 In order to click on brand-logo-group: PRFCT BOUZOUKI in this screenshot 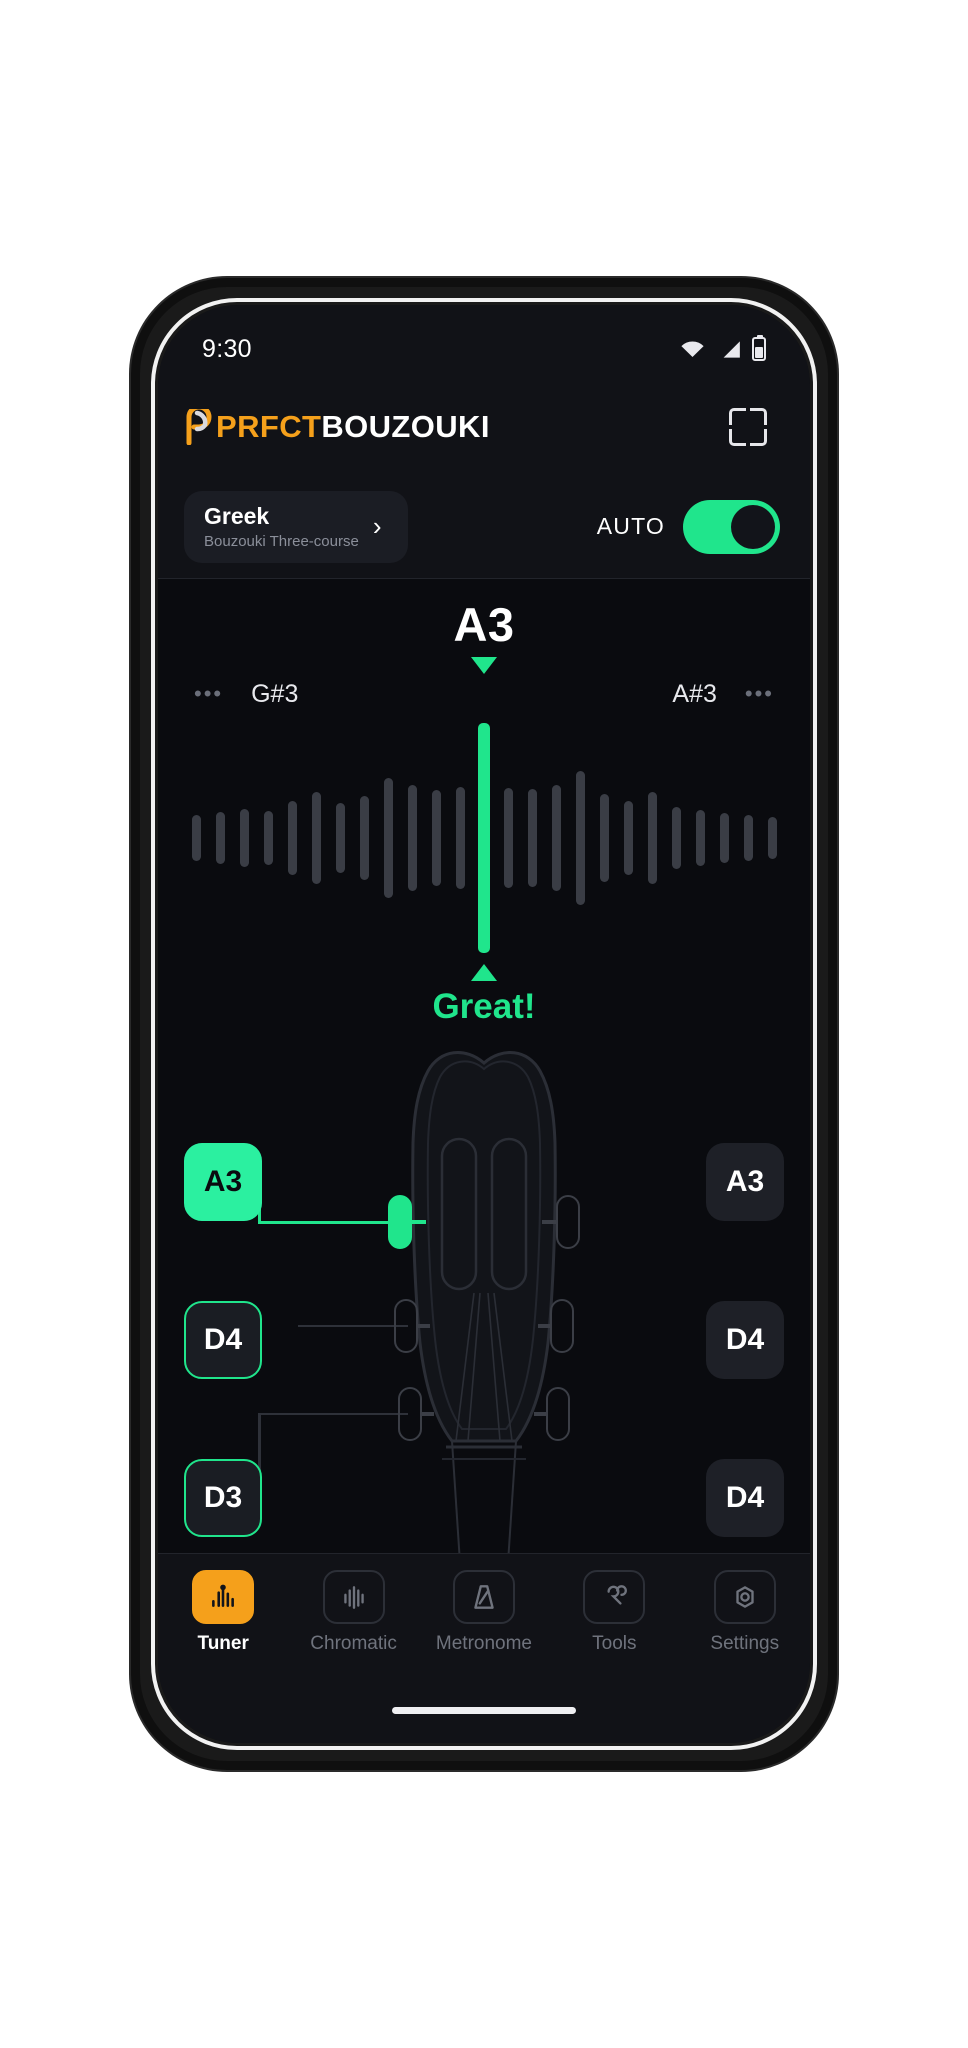, I will do `click(337, 425)`.